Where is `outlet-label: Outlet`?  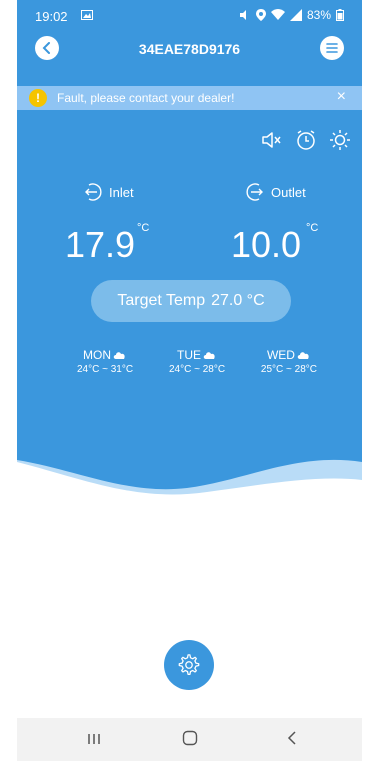
outlet-label: Outlet is located at coordinates (275, 192).